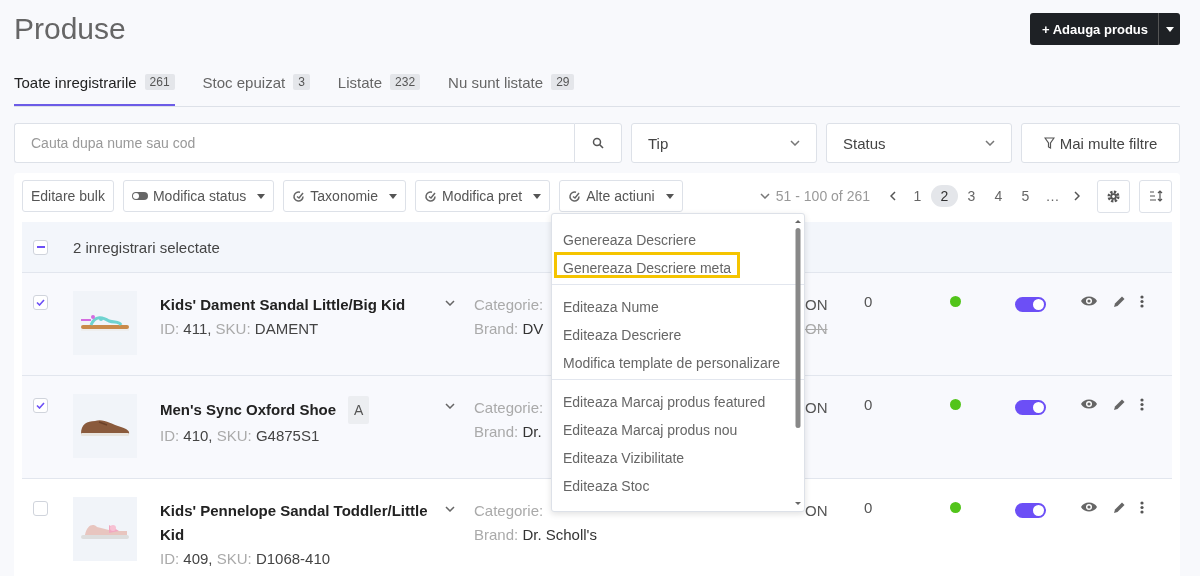 This screenshot has width=1200, height=576. Describe the element at coordinates (198, 196) in the screenshot. I see `toolbar-button: Modifica status` at that location.